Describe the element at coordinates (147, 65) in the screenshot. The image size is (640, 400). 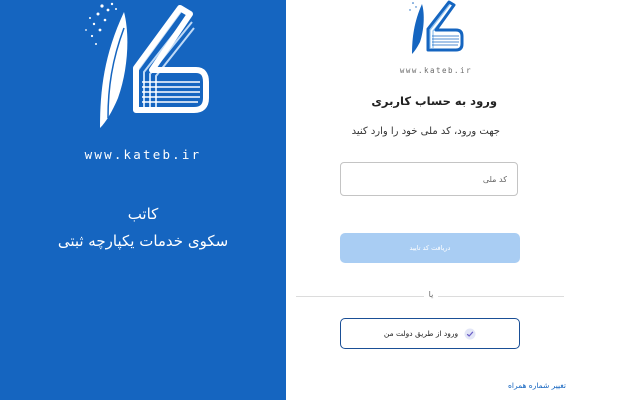
I see `kateb-logo-icon` at that location.